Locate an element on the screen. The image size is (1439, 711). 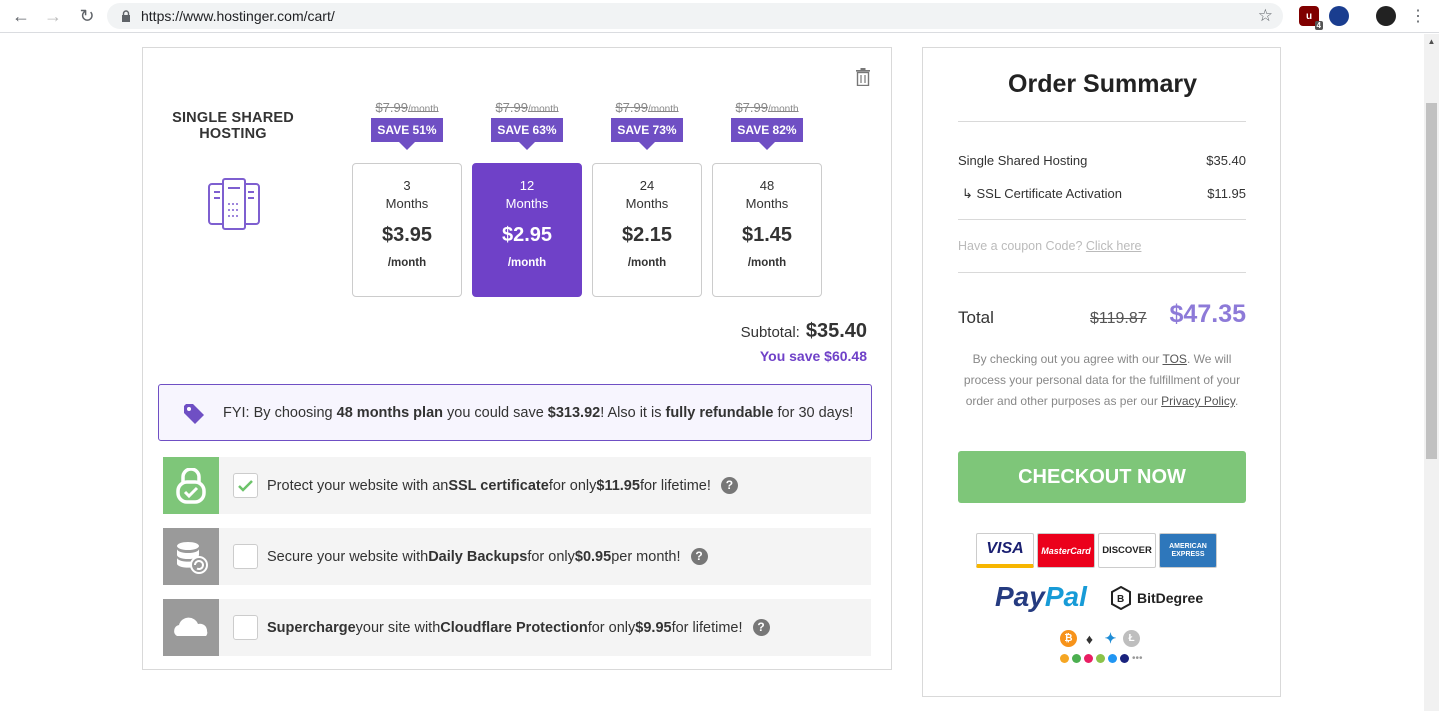
visa-logo: VISA is located at coordinates (1005, 550).